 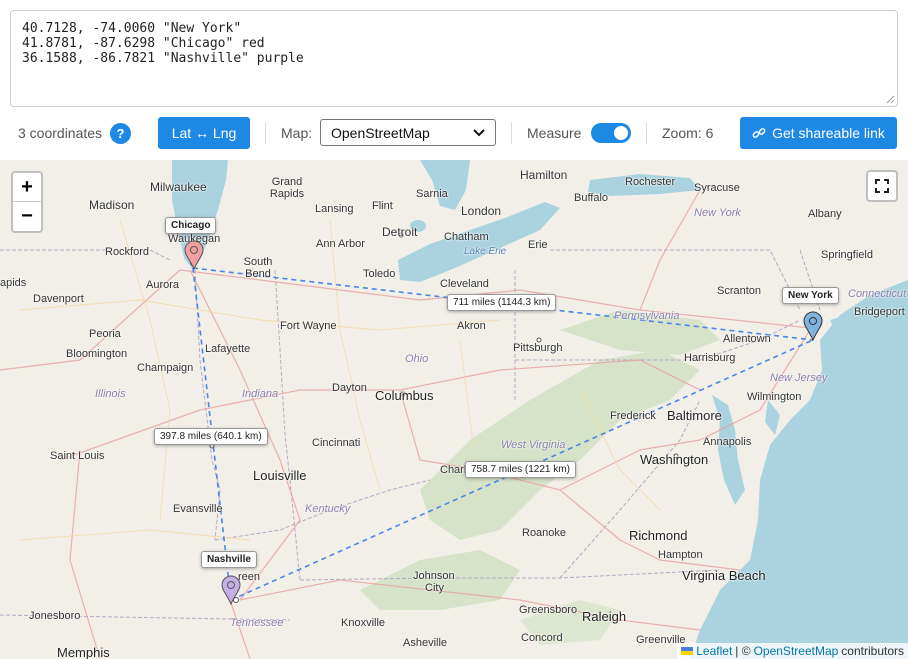 What do you see at coordinates (647, 316) in the screenshot?
I see `state-label: Pennsylvania` at bounding box center [647, 316].